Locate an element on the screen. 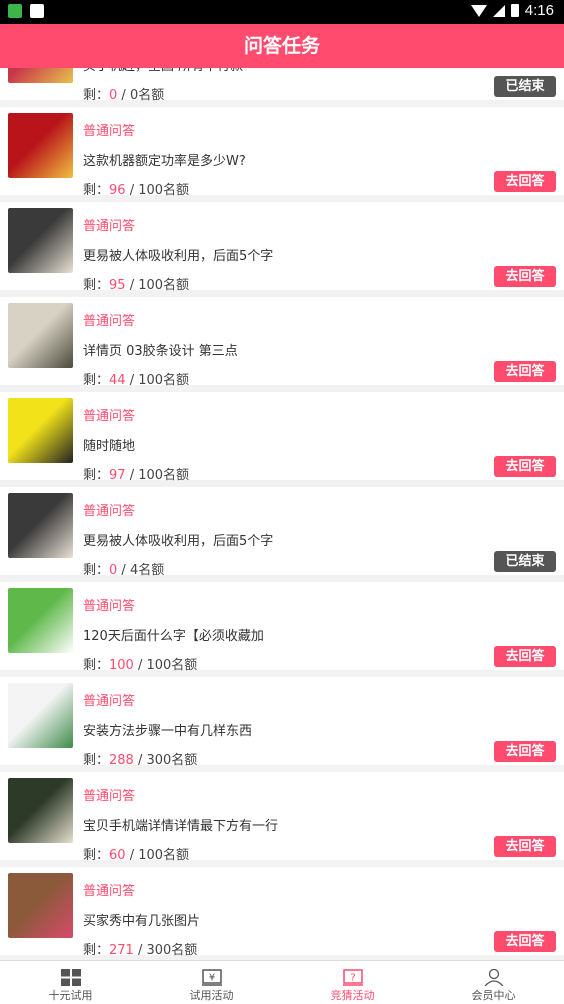 This screenshot has height=1004, width=564. status-bar: 4:16 is located at coordinates (282, 12).